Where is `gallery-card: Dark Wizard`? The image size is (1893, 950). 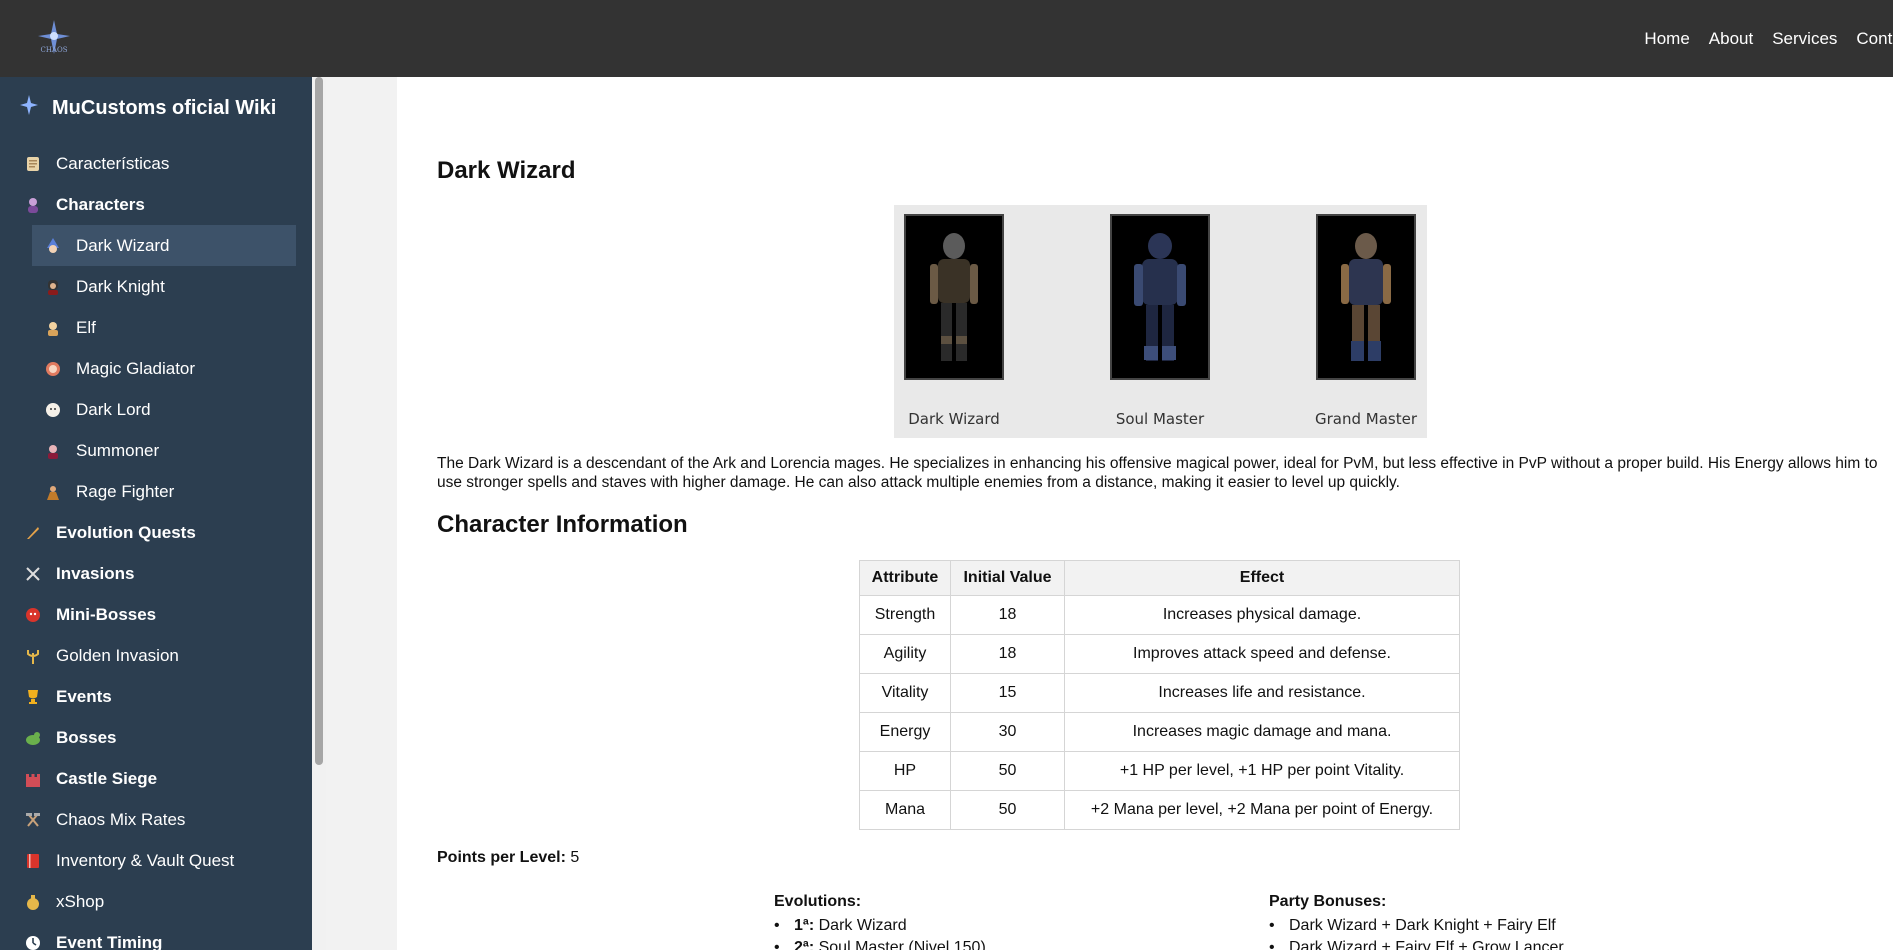 gallery-card: Dark Wizard is located at coordinates (954, 321).